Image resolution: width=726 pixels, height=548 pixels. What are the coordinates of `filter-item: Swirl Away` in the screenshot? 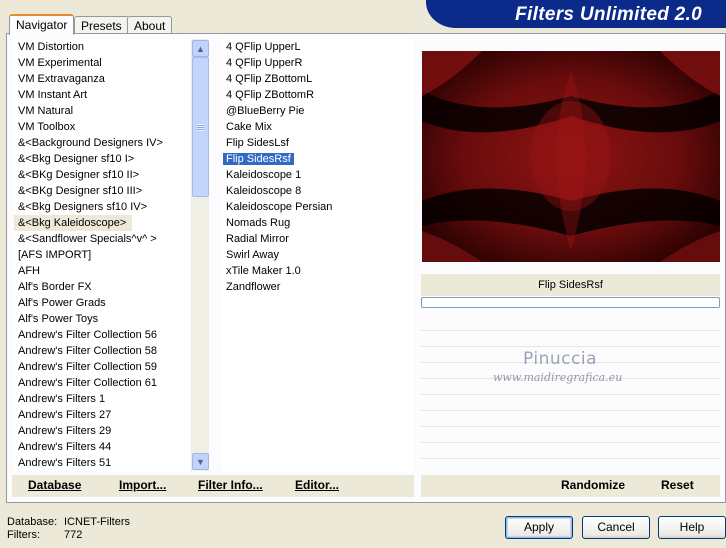 It's located at (318, 255).